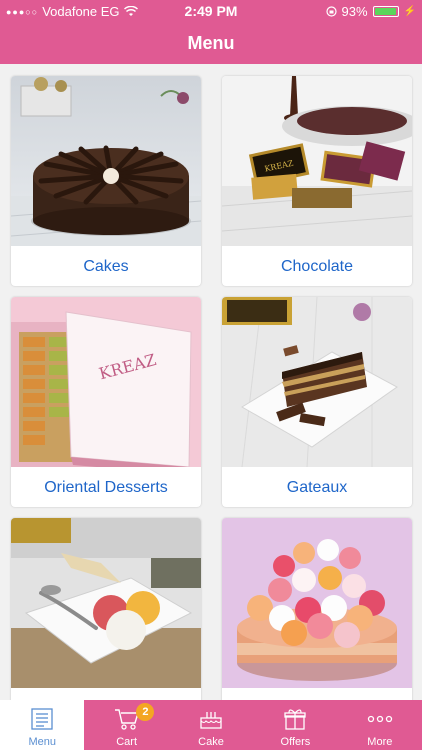  Describe the element at coordinates (211, 720) in the screenshot. I see `cake-icon` at that location.